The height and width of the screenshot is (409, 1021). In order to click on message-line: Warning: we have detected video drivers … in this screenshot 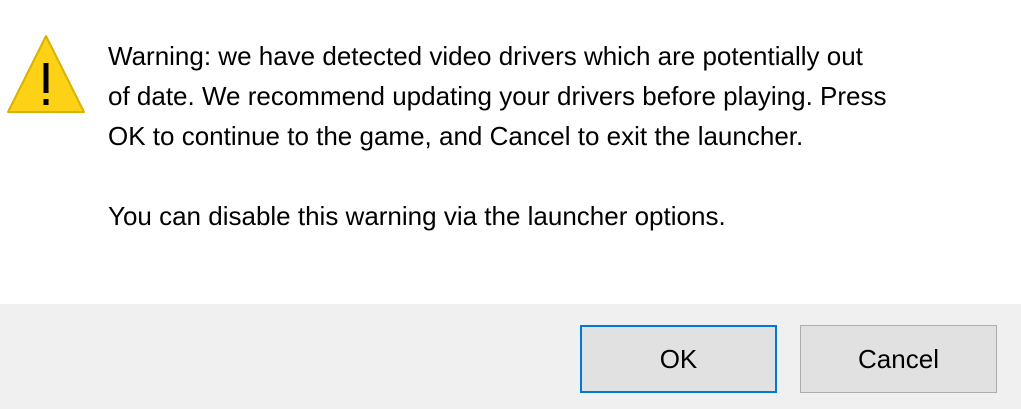, I will do `click(485, 56)`.